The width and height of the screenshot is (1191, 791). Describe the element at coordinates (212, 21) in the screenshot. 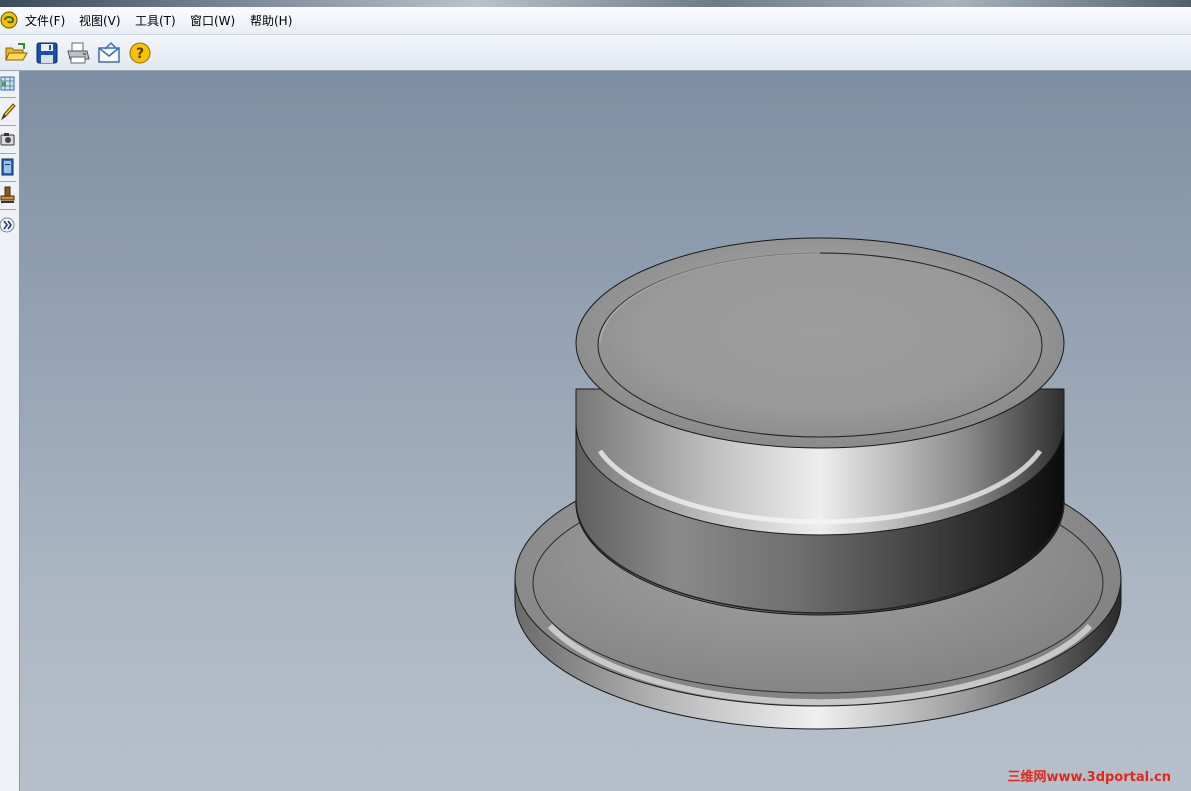

I see `menu-window: 窗口(W)` at that location.